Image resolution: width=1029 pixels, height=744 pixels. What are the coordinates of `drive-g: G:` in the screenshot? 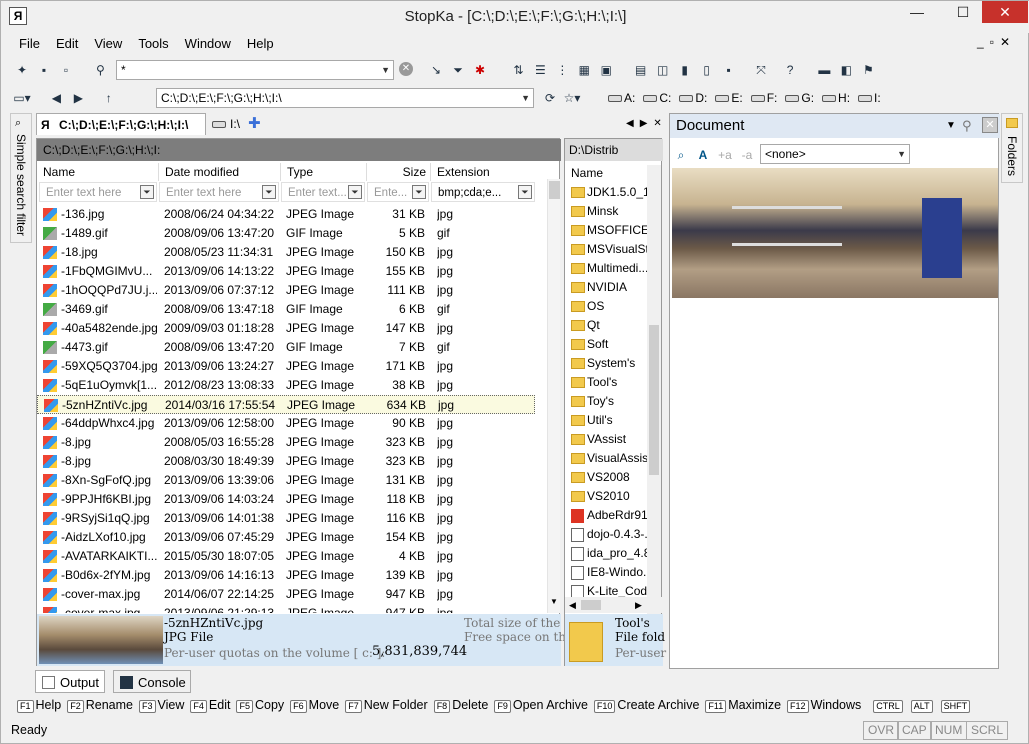 It's located at (799, 98).